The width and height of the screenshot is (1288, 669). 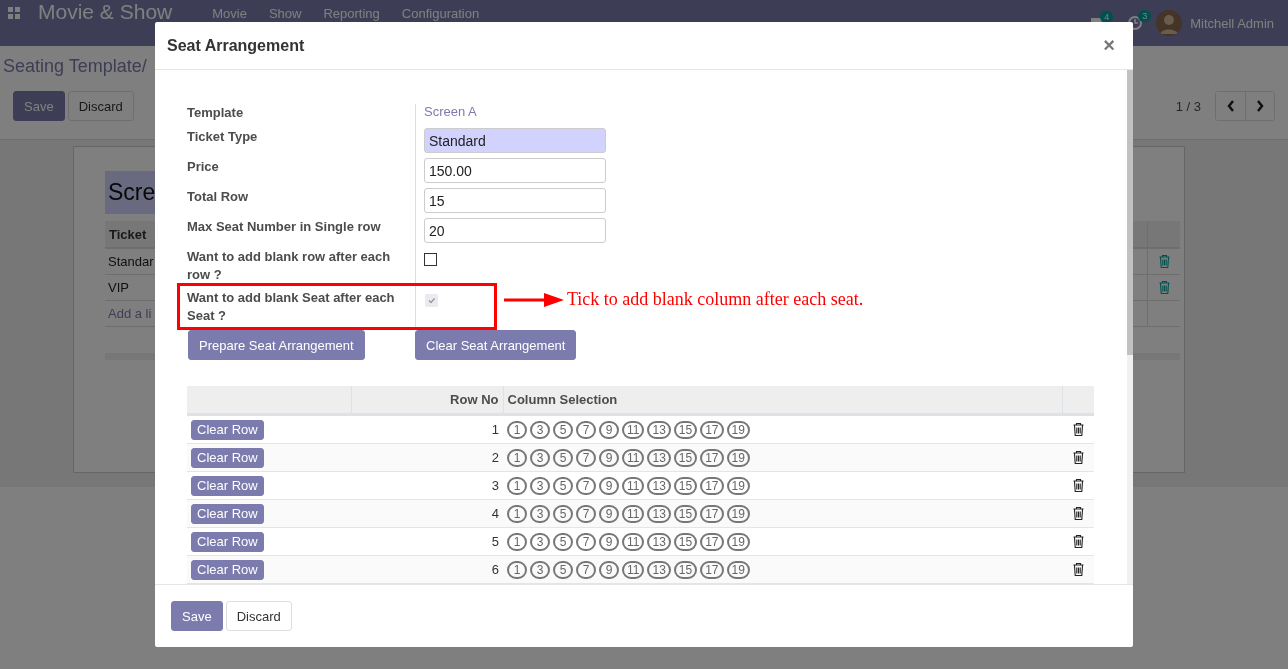 What do you see at coordinates (1230, 106) in the screenshot?
I see `chevron-left-icon` at bounding box center [1230, 106].